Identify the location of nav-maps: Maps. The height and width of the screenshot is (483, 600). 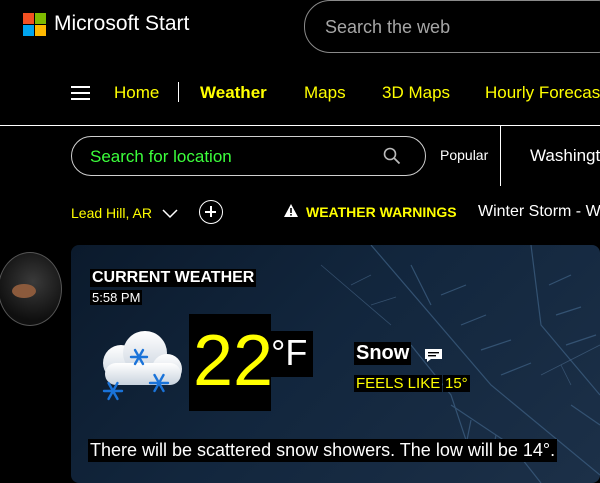
(325, 93).